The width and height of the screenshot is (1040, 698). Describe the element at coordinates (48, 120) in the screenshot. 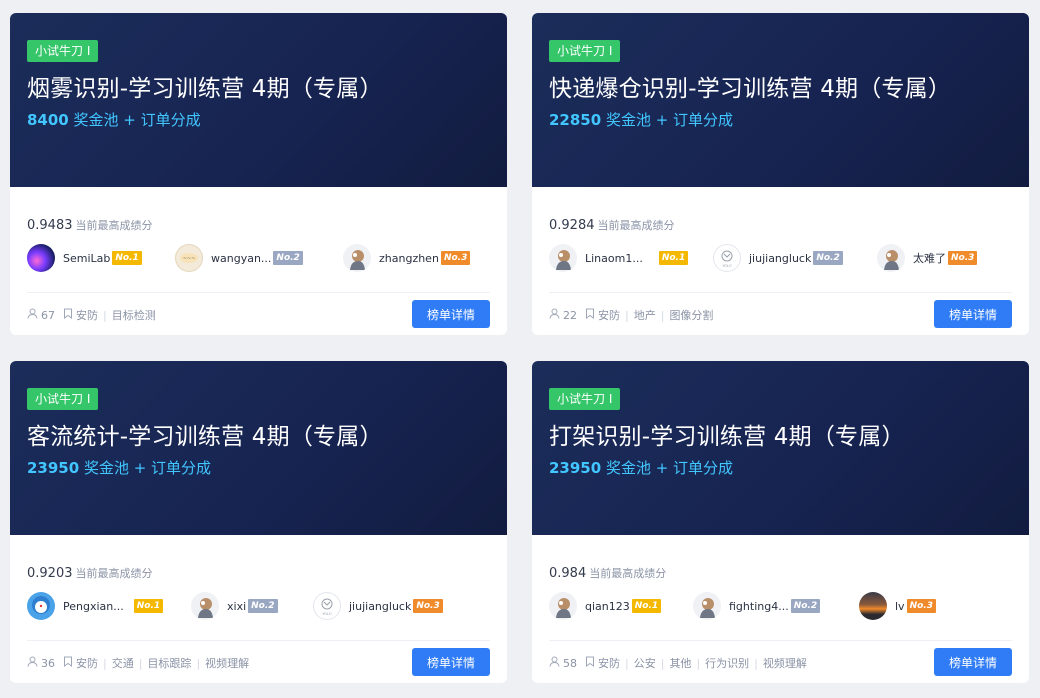

I see `prize-amount: 8400` at that location.